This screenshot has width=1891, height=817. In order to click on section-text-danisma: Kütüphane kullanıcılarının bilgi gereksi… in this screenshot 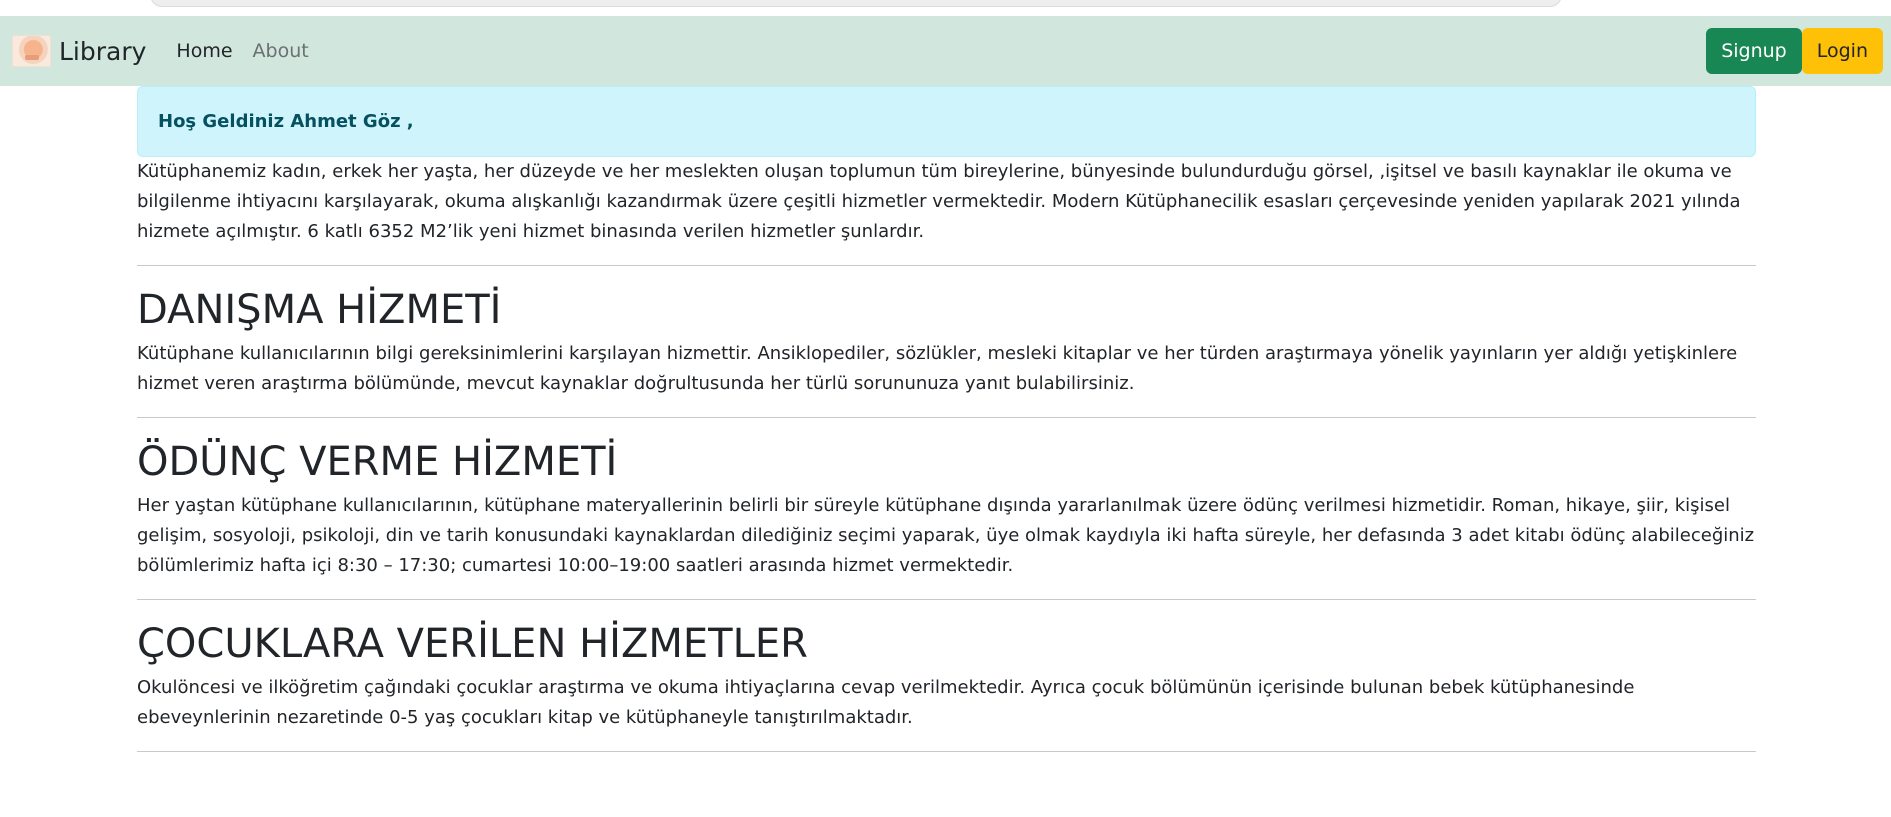, I will do `click(937, 368)`.